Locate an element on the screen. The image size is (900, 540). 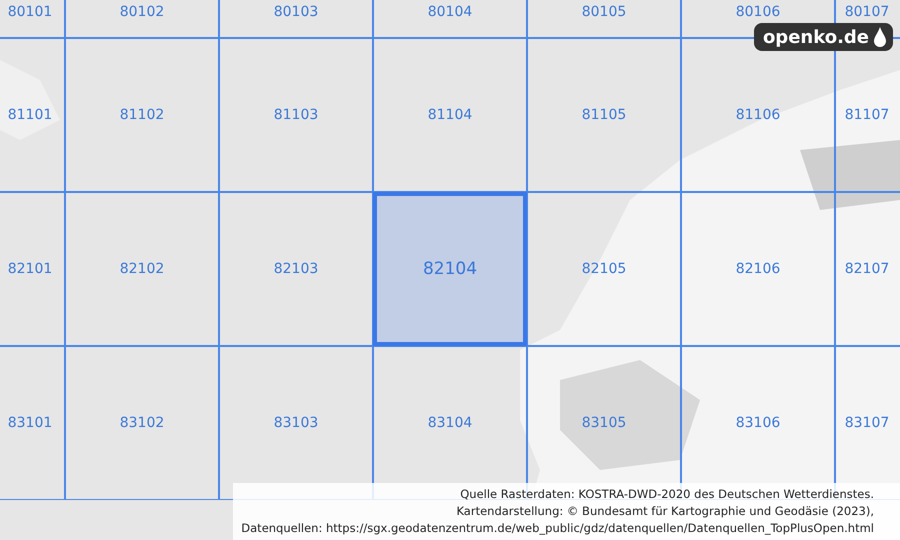
logo: openko.de is located at coordinates (823, 37).